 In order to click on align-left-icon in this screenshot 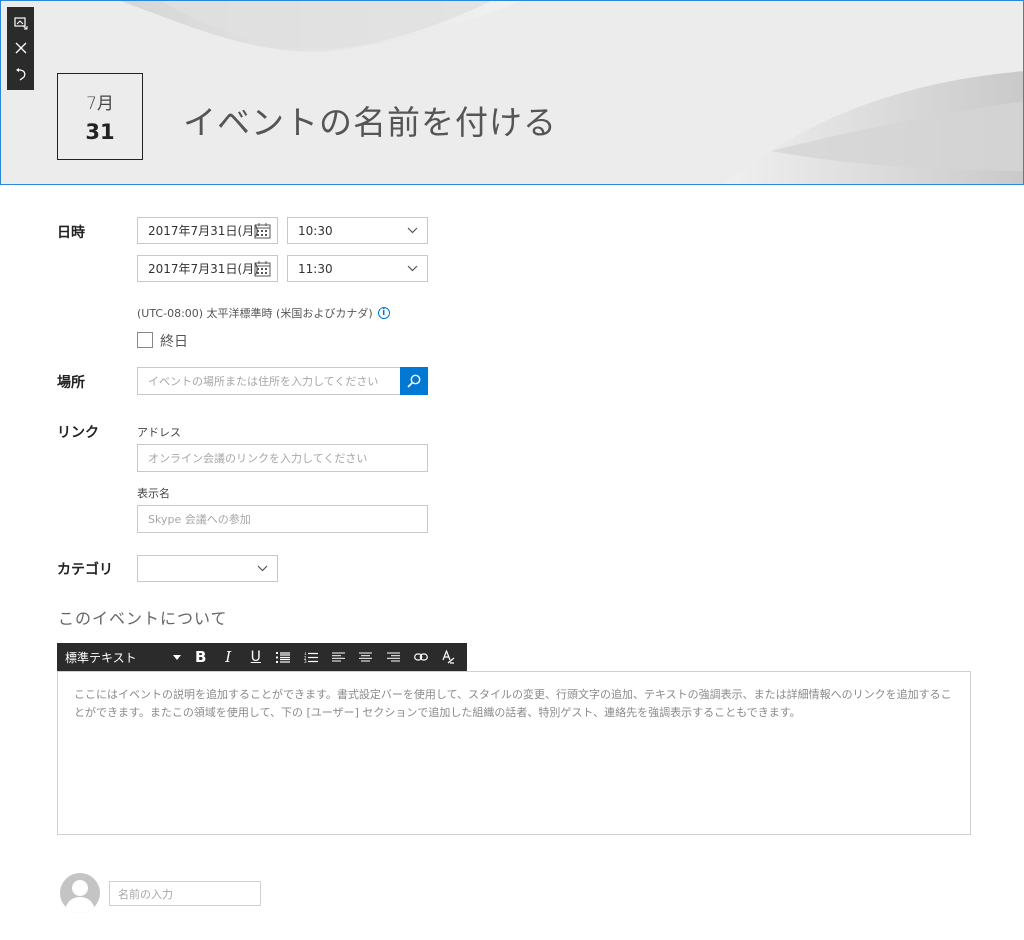, I will do `click(338, 657)`.